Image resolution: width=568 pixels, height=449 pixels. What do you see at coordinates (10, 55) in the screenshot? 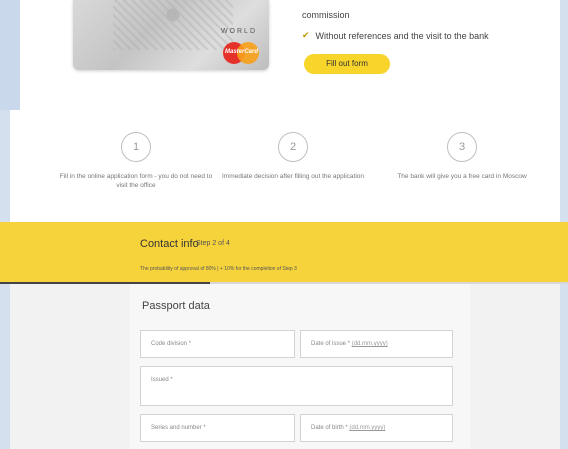
I see `hero-side-band` at bounding box center [10, 55].